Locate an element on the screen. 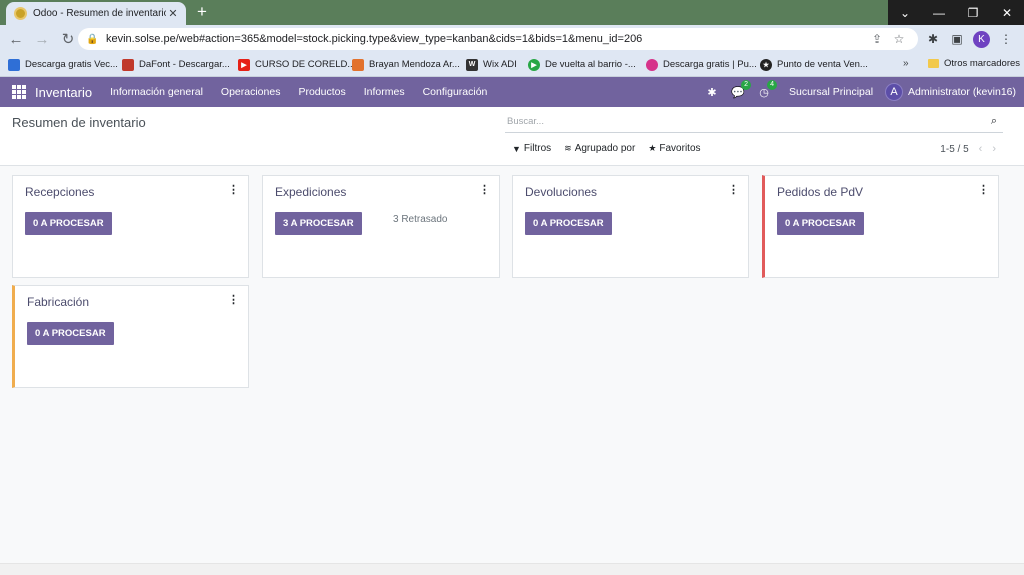 This screenshot has width=1024, height=575. search-input is located at coordinates (745, 121).